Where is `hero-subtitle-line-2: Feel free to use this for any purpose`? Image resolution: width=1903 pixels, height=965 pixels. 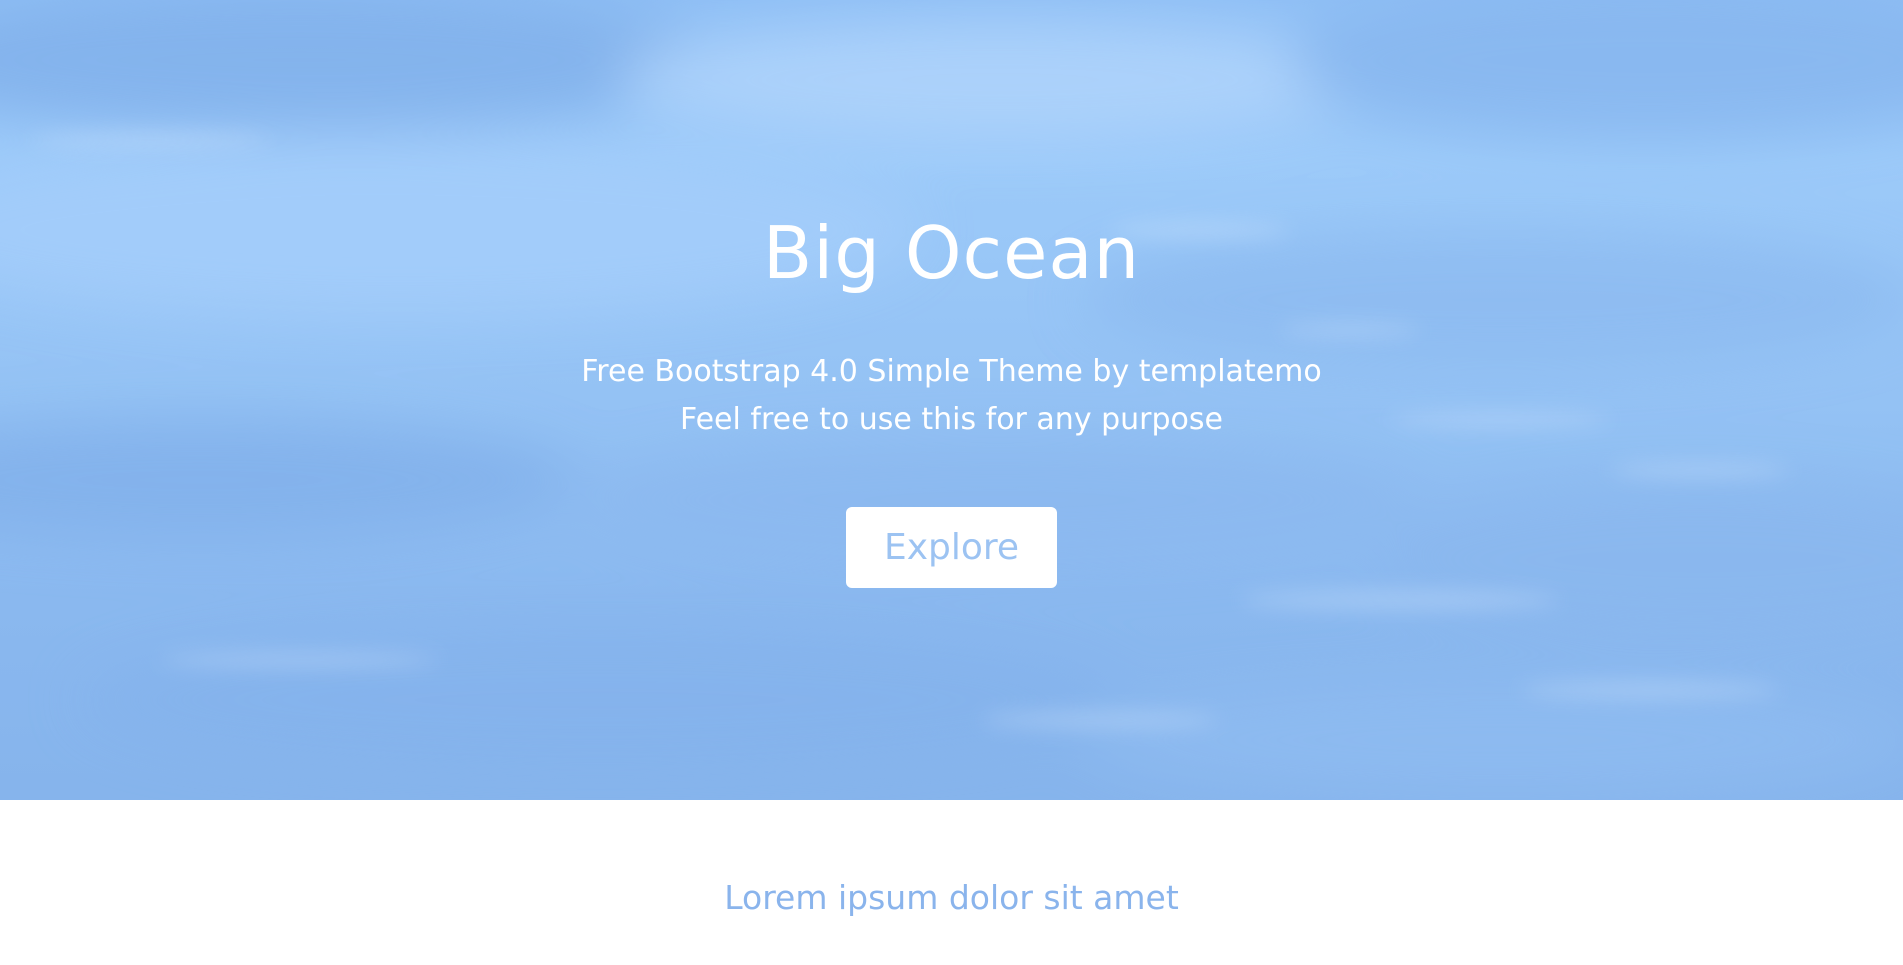 hero-subtitle-line-2: Feel free to use this for any purpose is located at coordinates (951, 419).